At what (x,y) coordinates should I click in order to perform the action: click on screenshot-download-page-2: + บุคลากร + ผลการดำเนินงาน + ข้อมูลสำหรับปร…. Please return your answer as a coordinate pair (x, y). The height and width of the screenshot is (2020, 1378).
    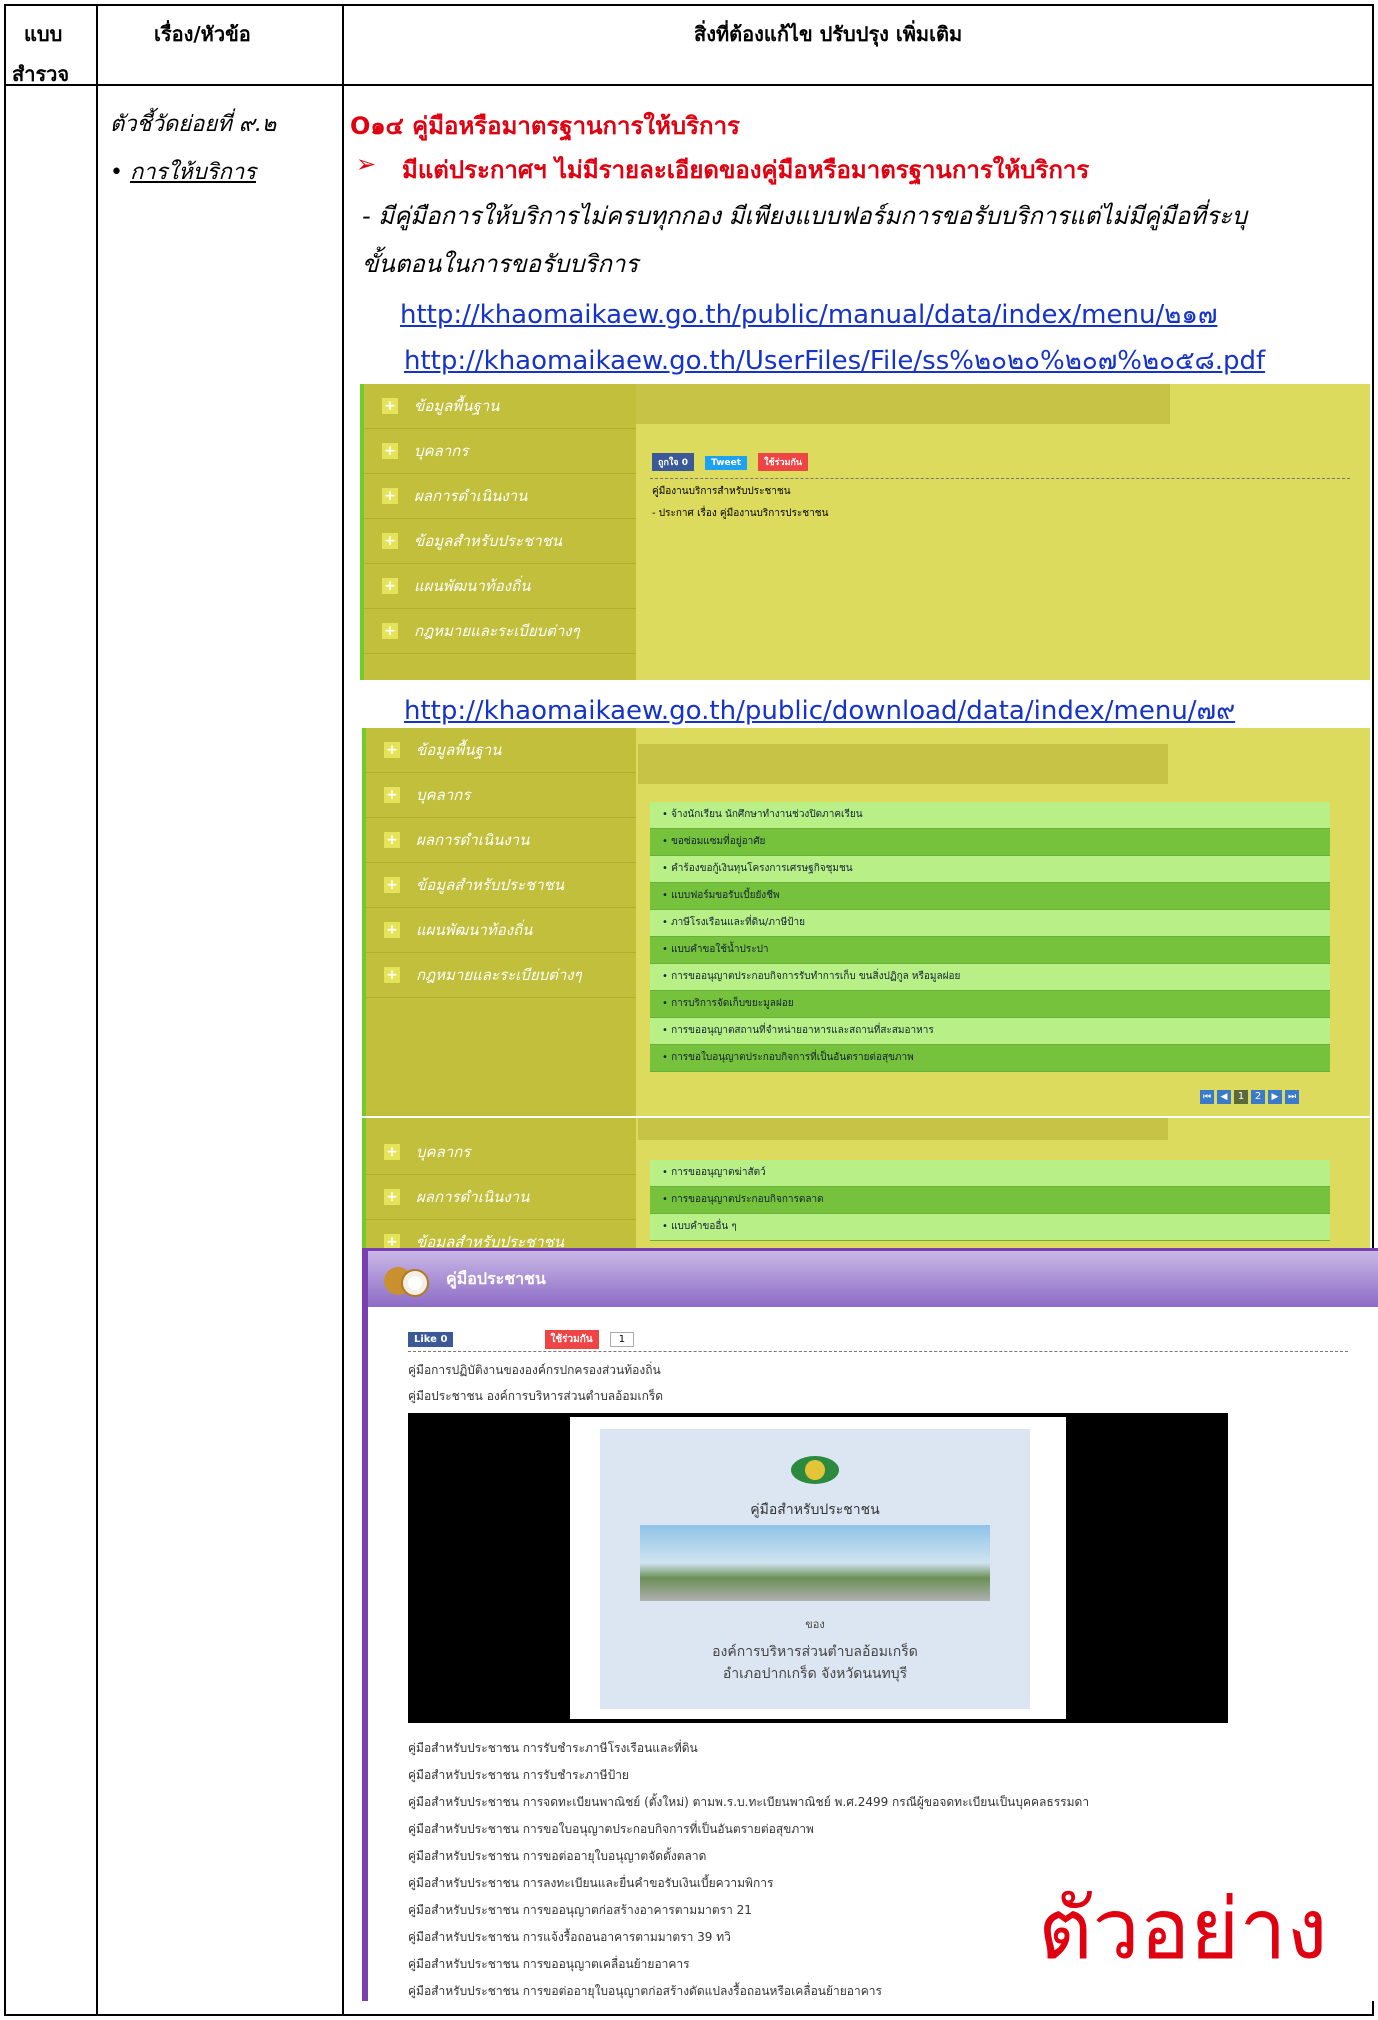
    Looking at the image, I should click on (866, 1183).